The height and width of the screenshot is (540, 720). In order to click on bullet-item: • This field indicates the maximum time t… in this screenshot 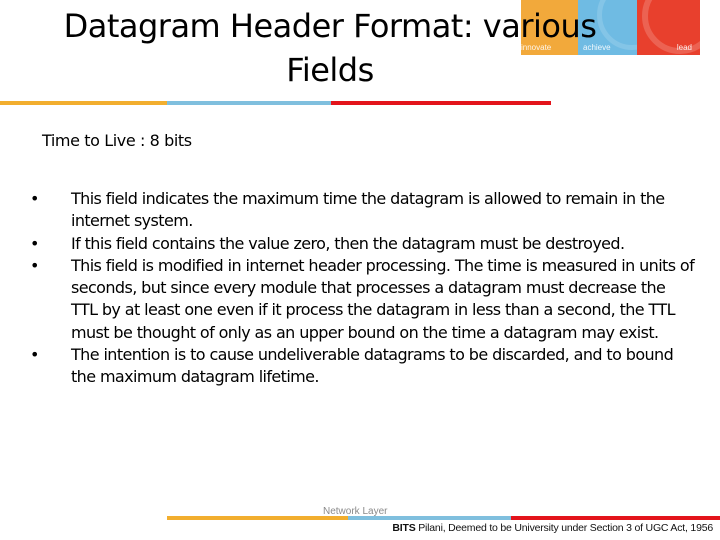, I will do `click(362, 210)`.